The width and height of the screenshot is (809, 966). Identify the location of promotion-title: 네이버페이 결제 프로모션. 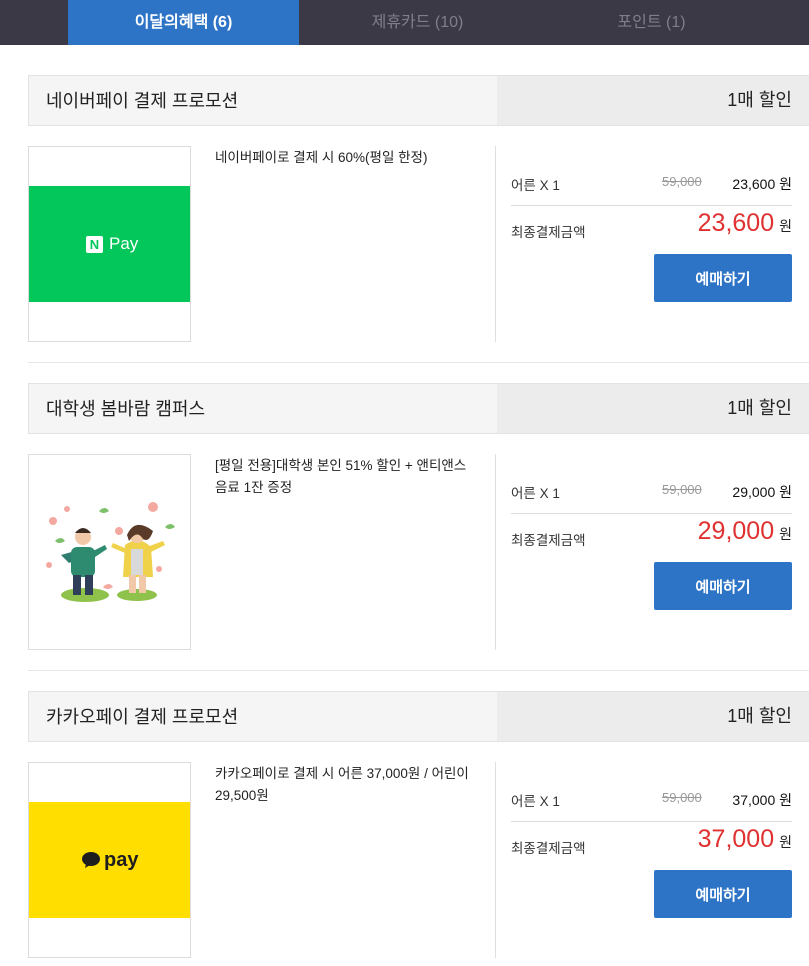
(142, 101).